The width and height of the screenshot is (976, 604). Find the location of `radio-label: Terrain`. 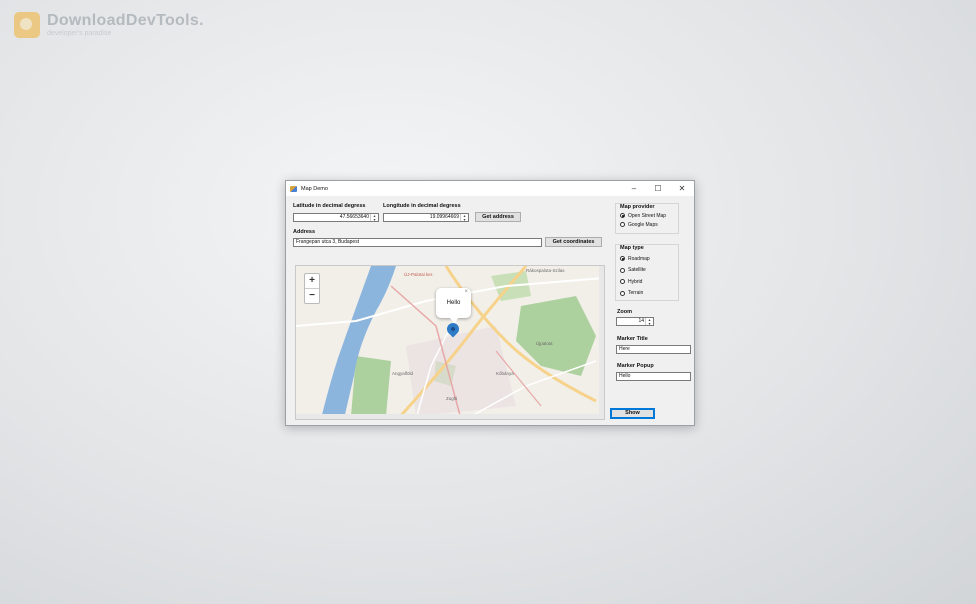

radio-label: Terrain is located at coordinates (636, 293).